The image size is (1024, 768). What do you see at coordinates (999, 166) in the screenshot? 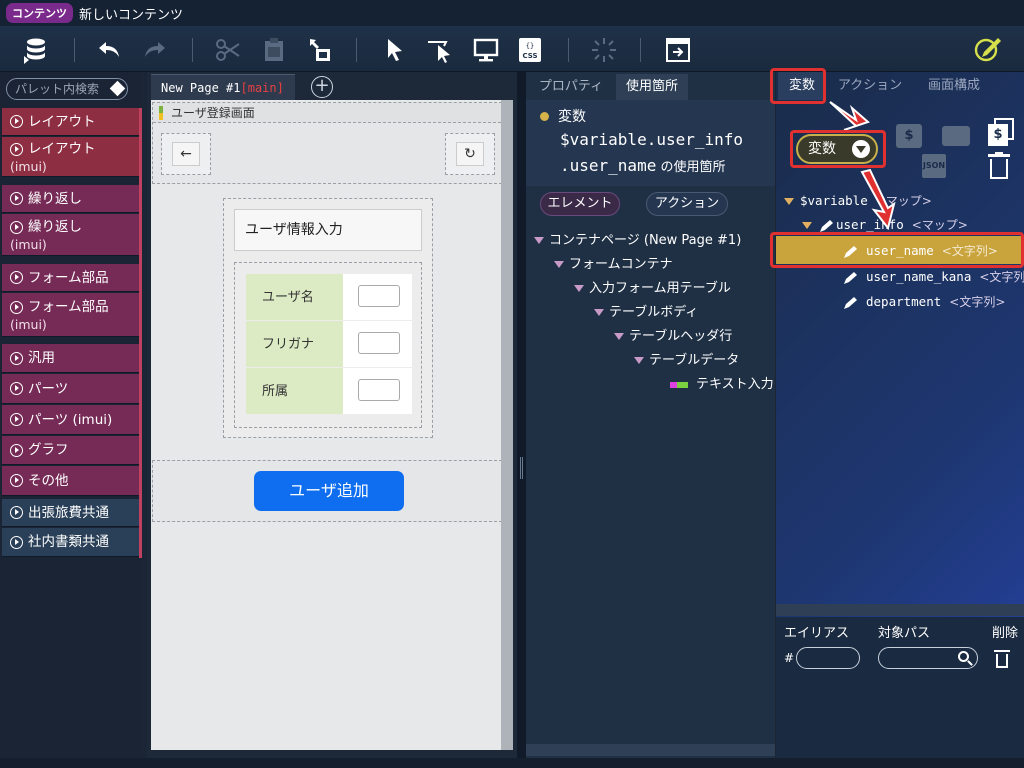
I see `trash-icon` at bounding box center [999, 166].